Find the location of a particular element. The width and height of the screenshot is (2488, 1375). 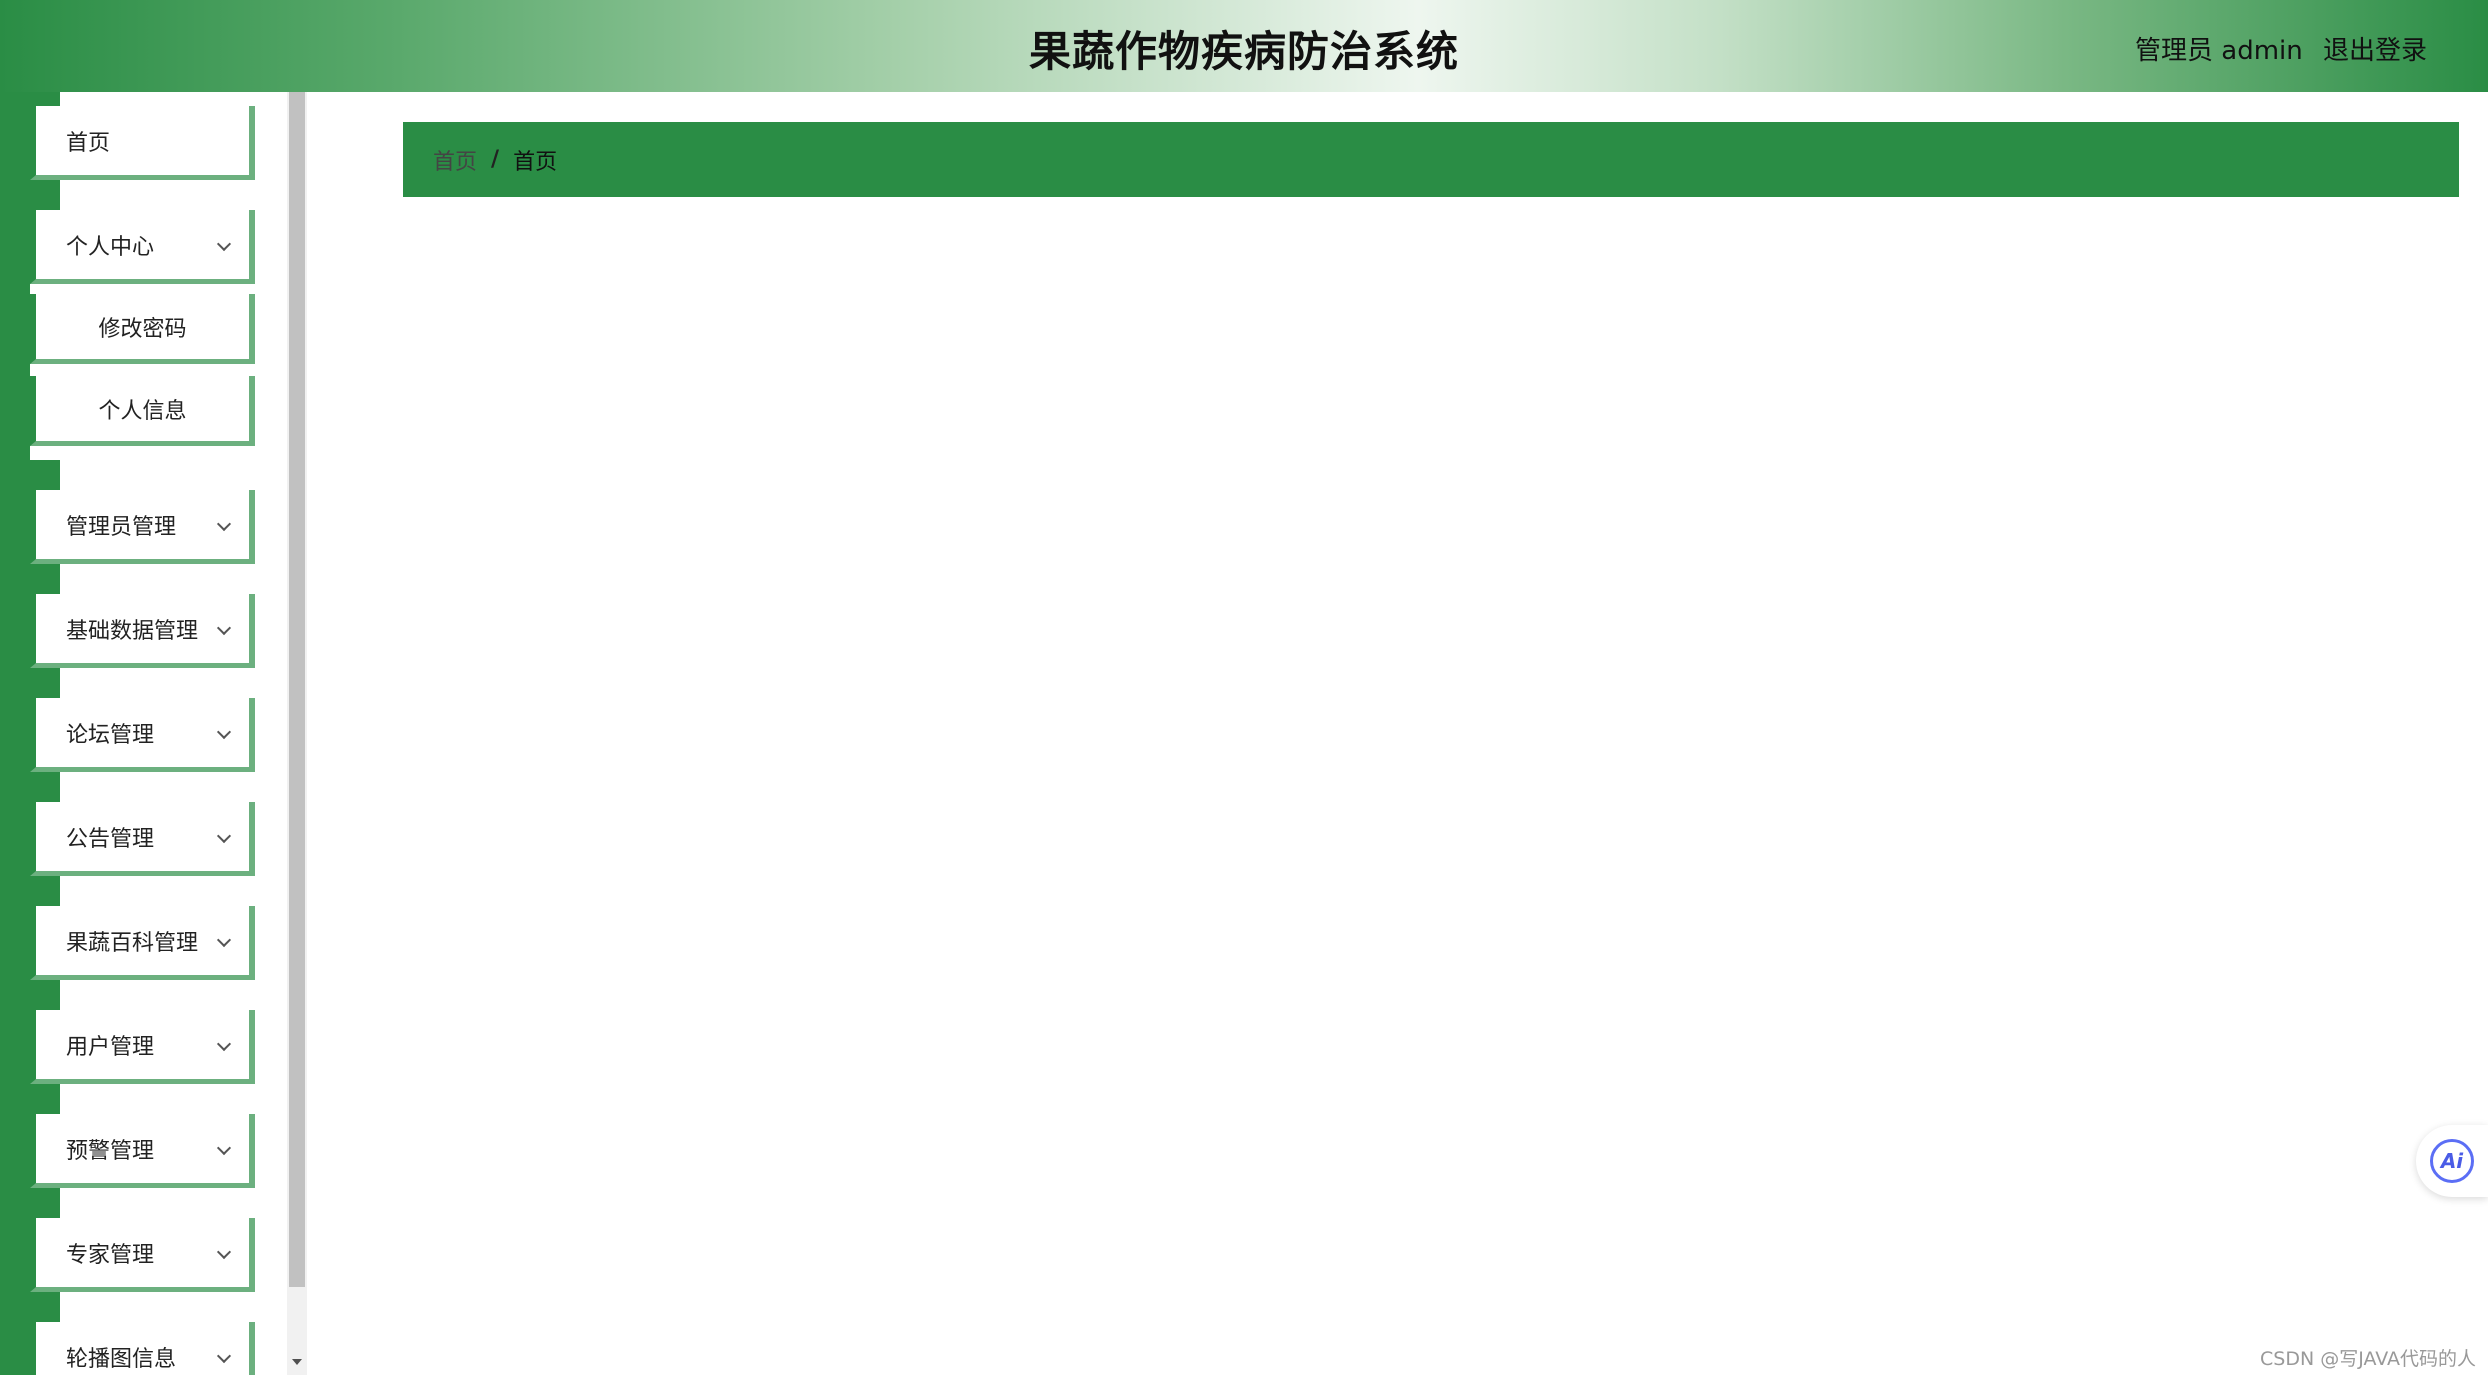

sidebar-item-label: 首页 is located at coordinates (88, 143).